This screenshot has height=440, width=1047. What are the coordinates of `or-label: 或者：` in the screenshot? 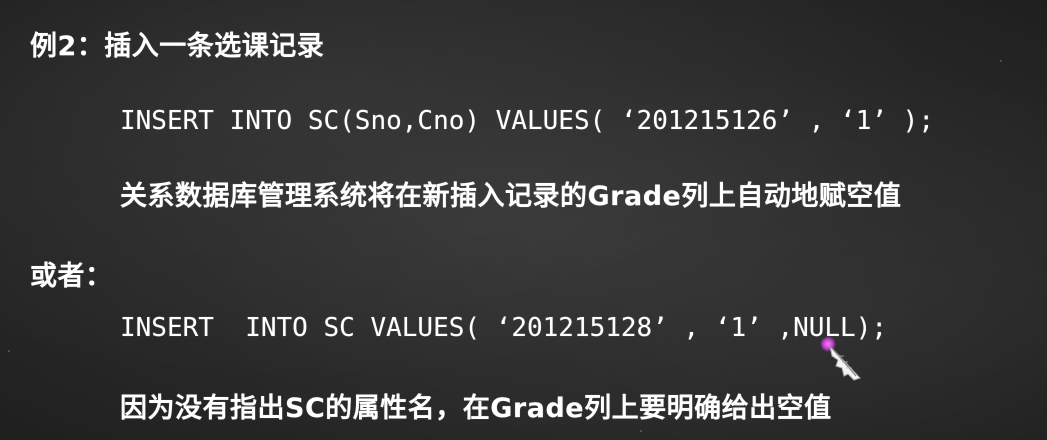 It's located at (71, 276).